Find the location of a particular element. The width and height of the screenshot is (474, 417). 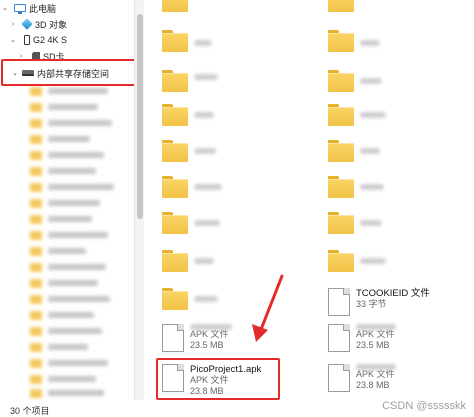

nav-item-label: G2 4K S is located at coordinates (50, 40).